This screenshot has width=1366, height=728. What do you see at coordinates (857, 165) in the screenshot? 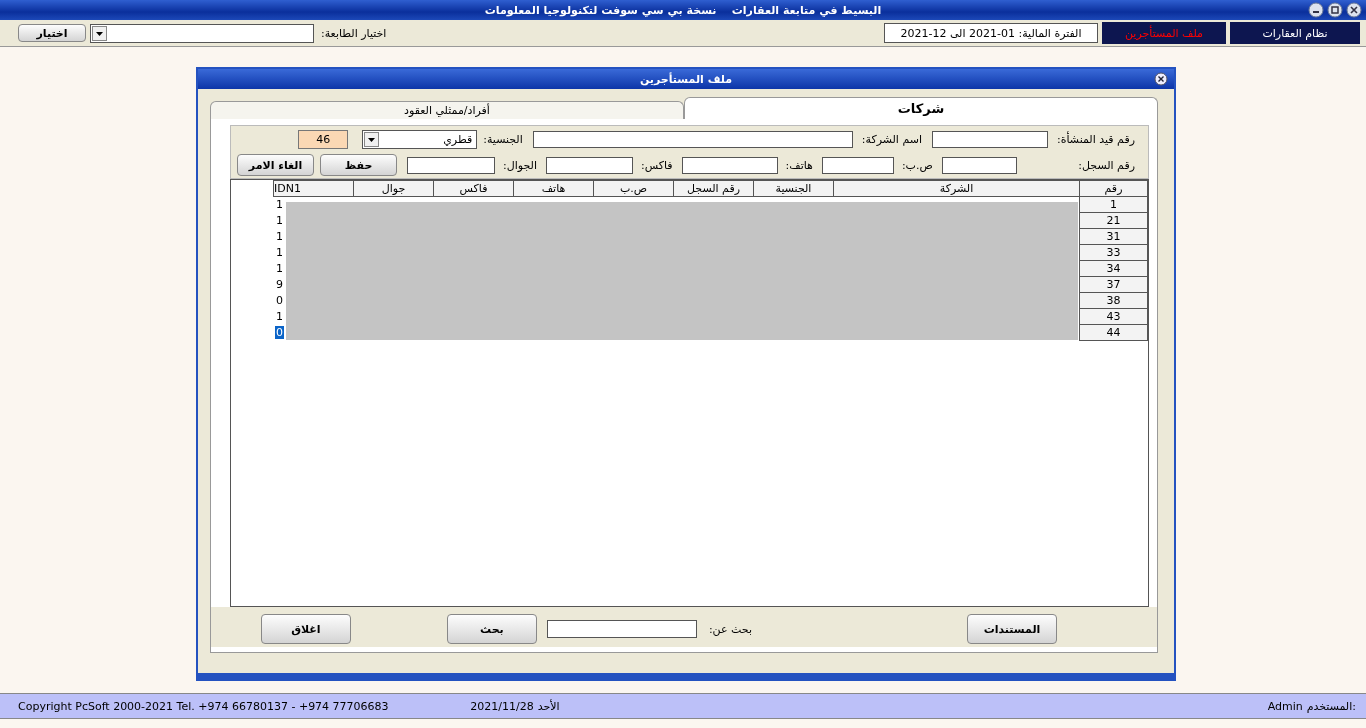
I see `po-box-field` at bounding box center [857, 165].